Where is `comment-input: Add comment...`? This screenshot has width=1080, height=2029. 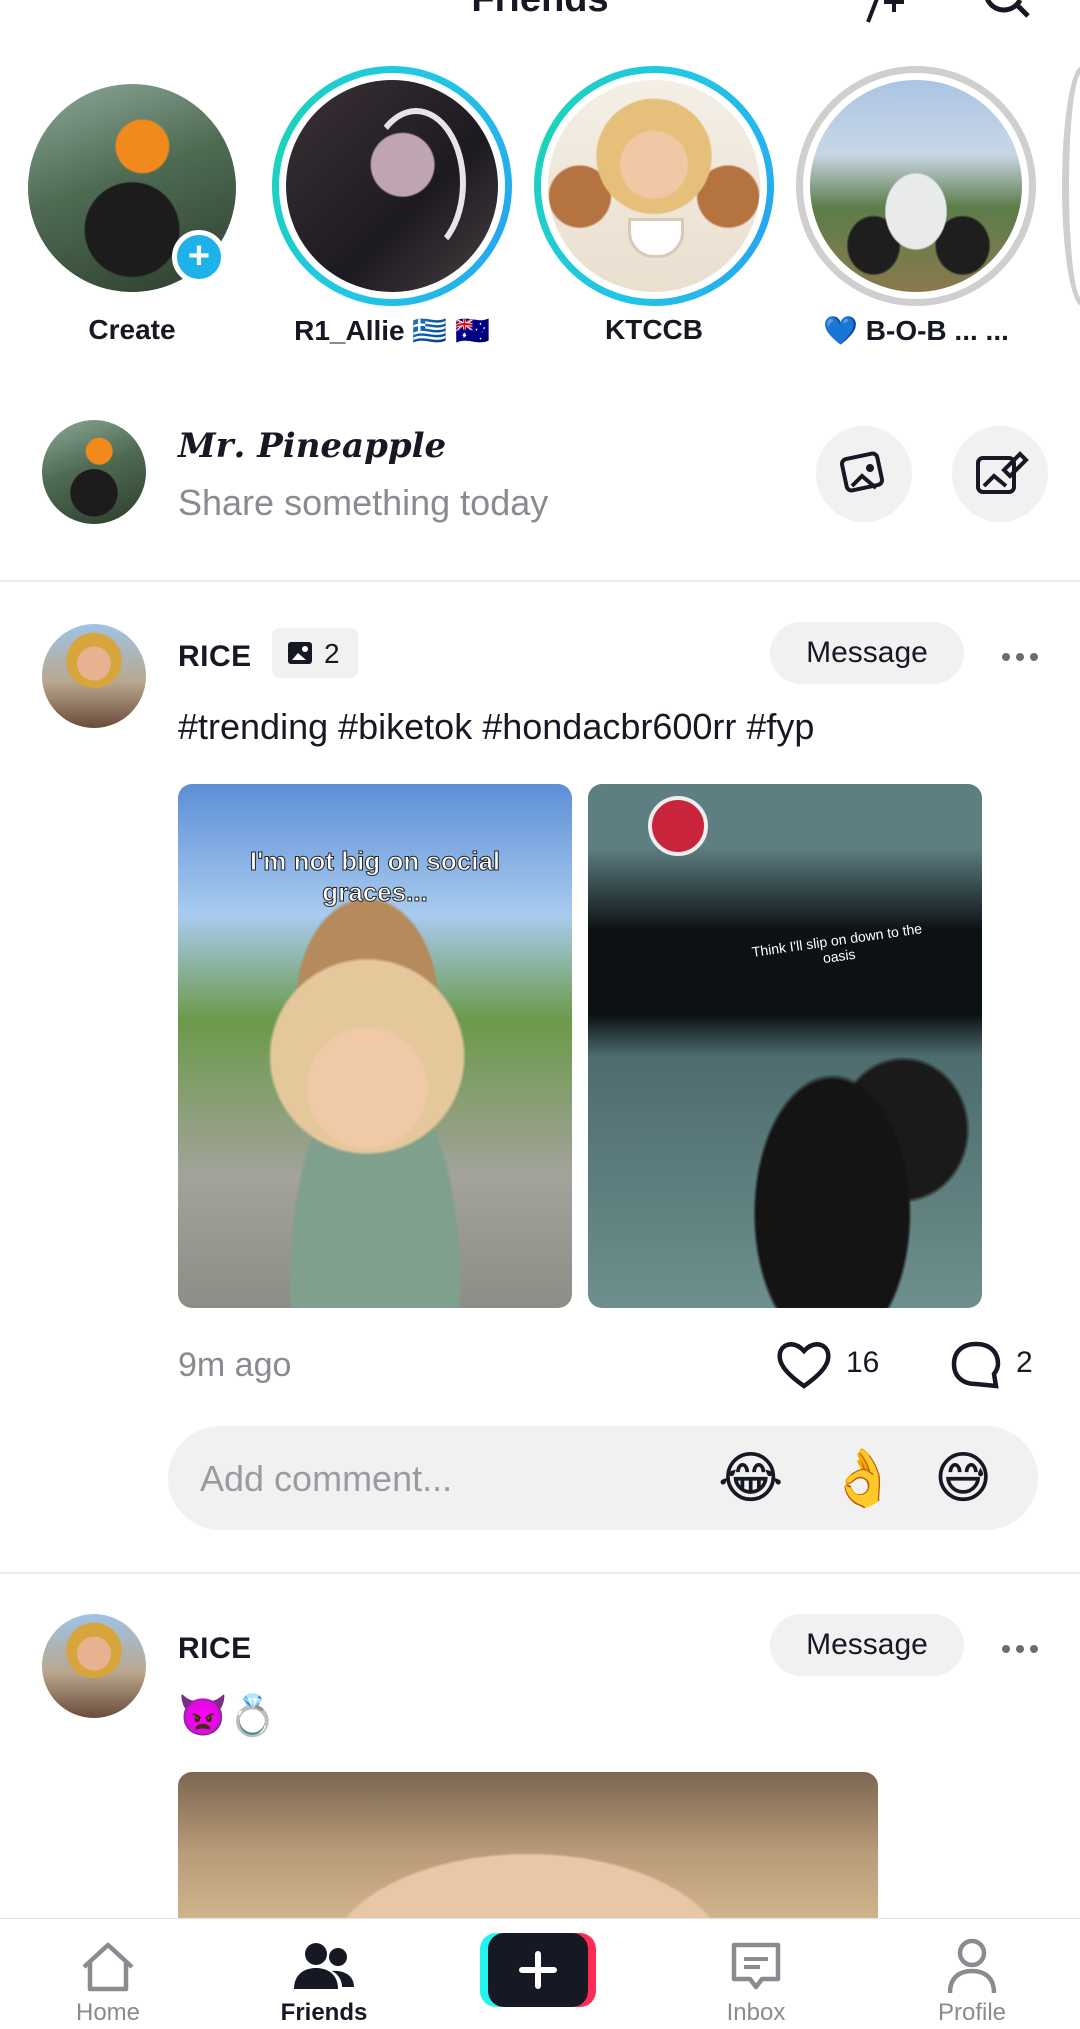 comment-input: Add comment... is located at coordinates (326, 1479).